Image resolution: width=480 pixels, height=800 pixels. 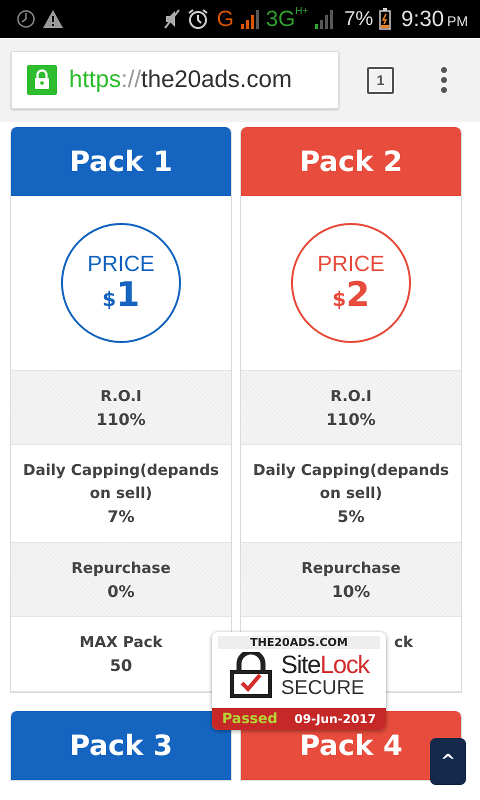 What do you see at coordinates (121, 161) in the screenshot?
I see `pack-header: Pack 1` at bounding box center [121, 161].